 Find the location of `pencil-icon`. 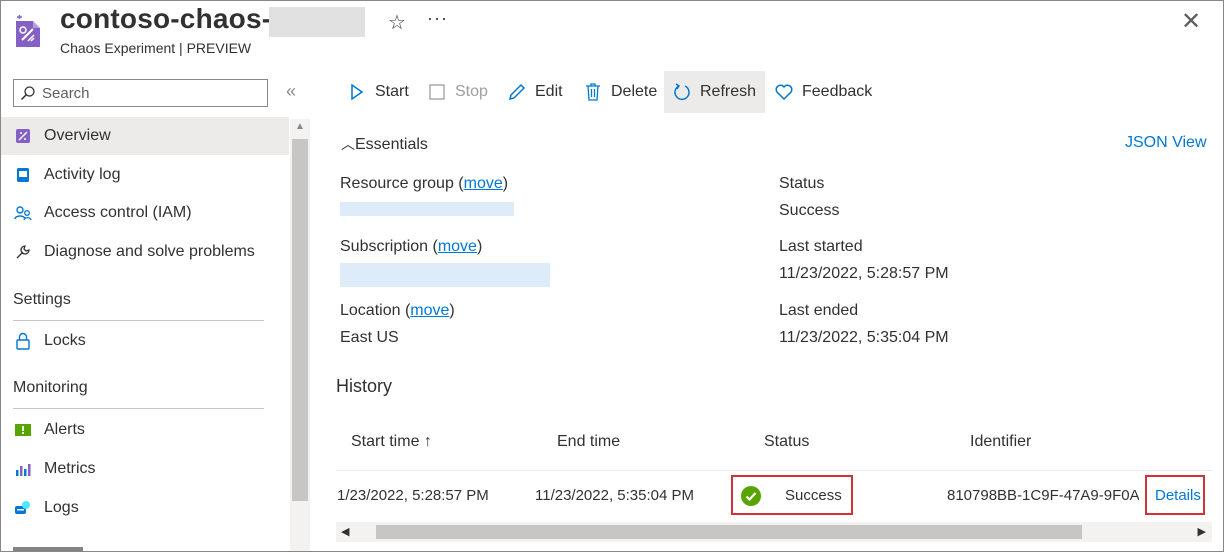

pencil-icon is located at coordinates (517, 92).